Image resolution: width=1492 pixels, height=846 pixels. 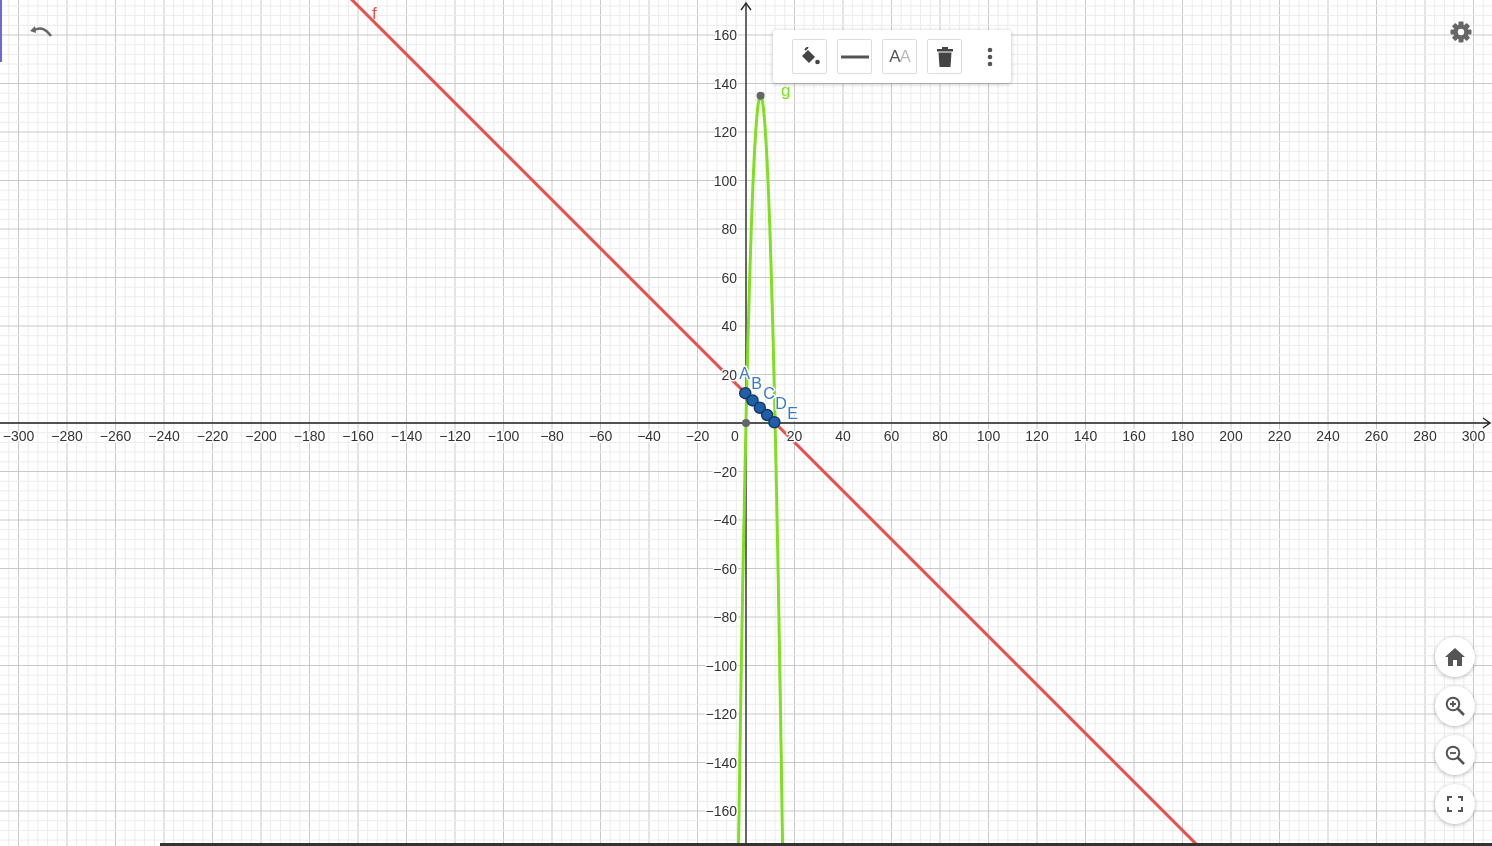 I want to click on x-tick-label: 60, so click(x=891, y=436).